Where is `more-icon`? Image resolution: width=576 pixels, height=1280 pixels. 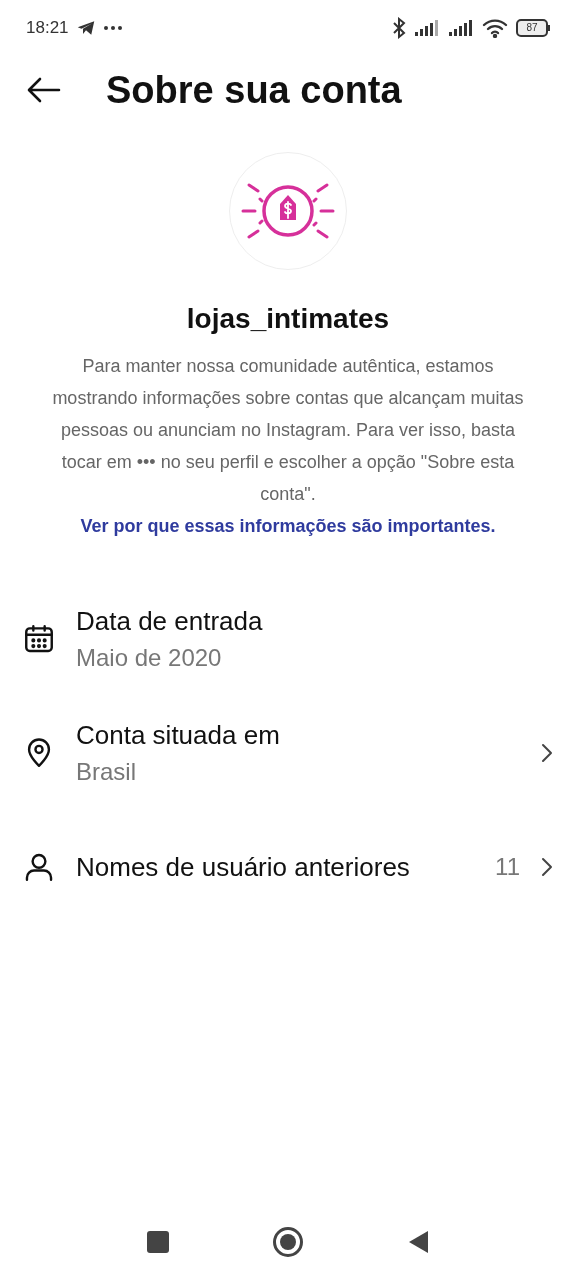
more-icon is located at coordinates (112, 28).